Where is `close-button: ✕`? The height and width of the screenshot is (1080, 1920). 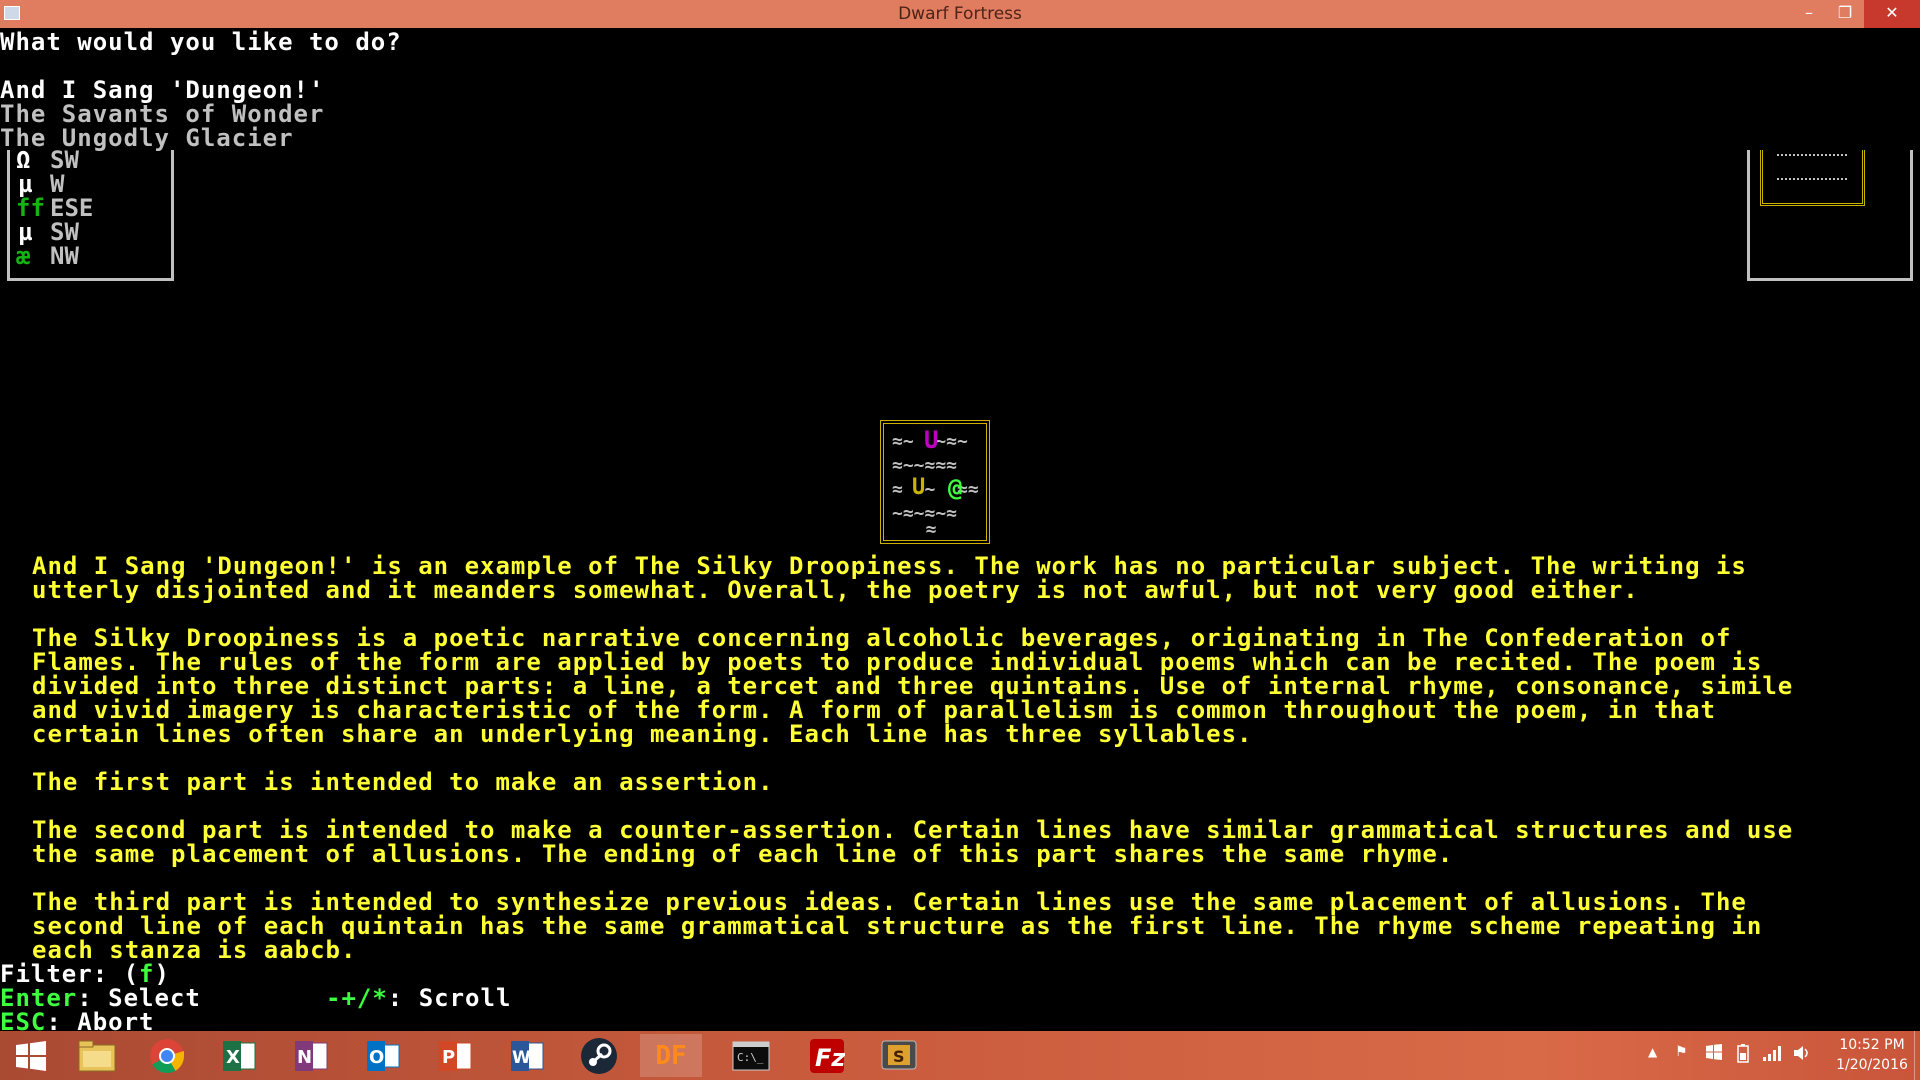 close-button: ✕ is located at coordinates (1892, 14).